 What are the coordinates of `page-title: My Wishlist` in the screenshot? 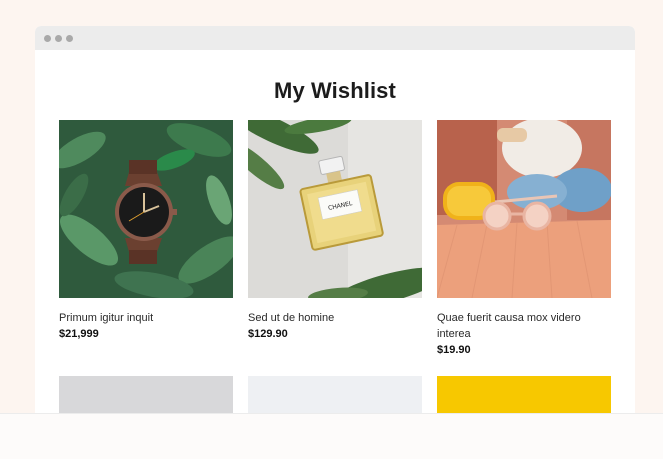 It's located at (335, 90).